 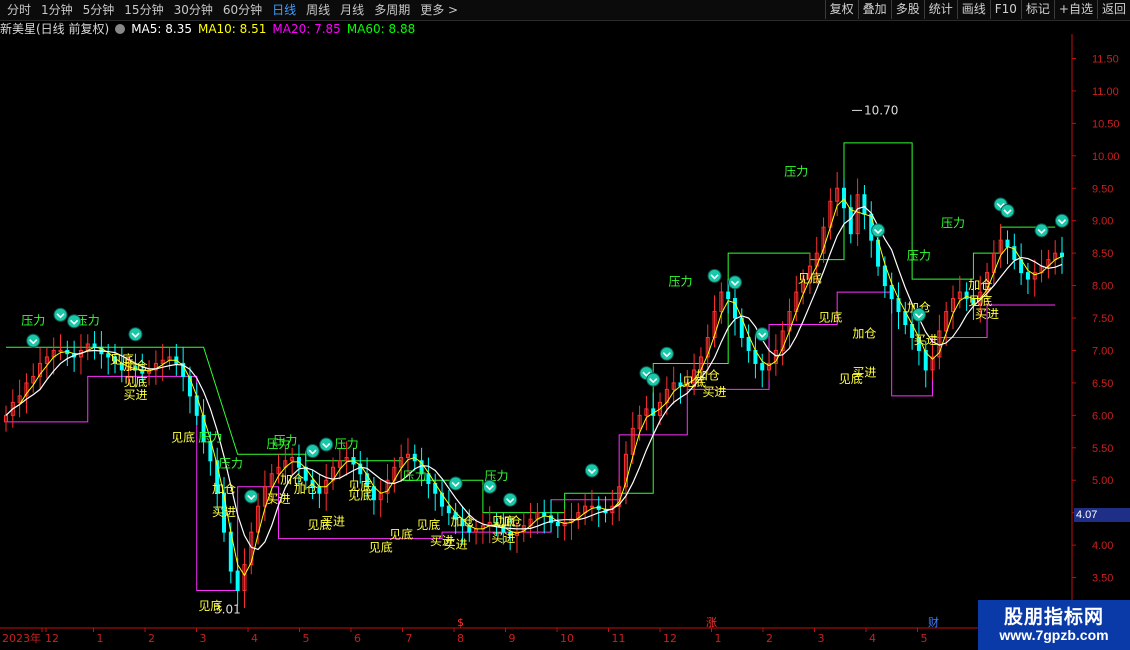 I want to click on y-tick-label: 9.50, so click(x=1102, y=189).